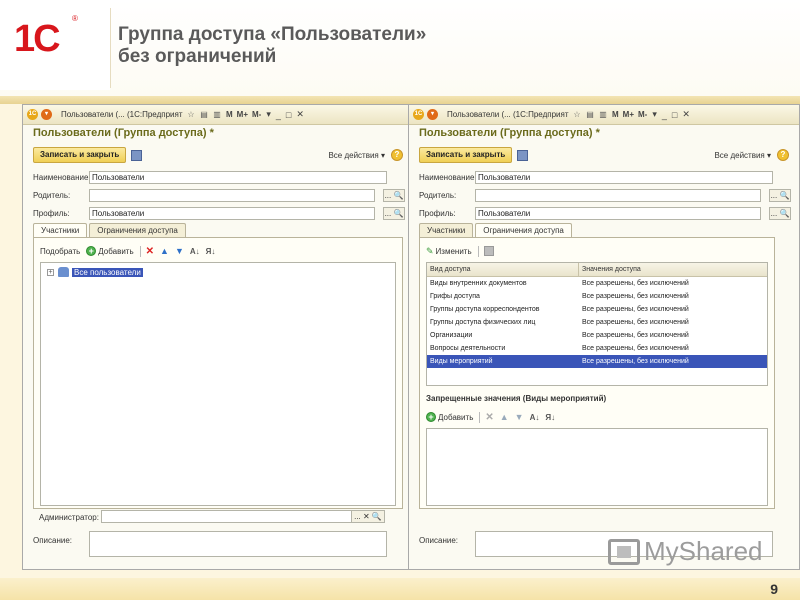 This screenshot has width=800, height=600. Describe the element at coordinates (95, 272) in the screenshot. I see `tree-row: + Все пользователи` at that location.